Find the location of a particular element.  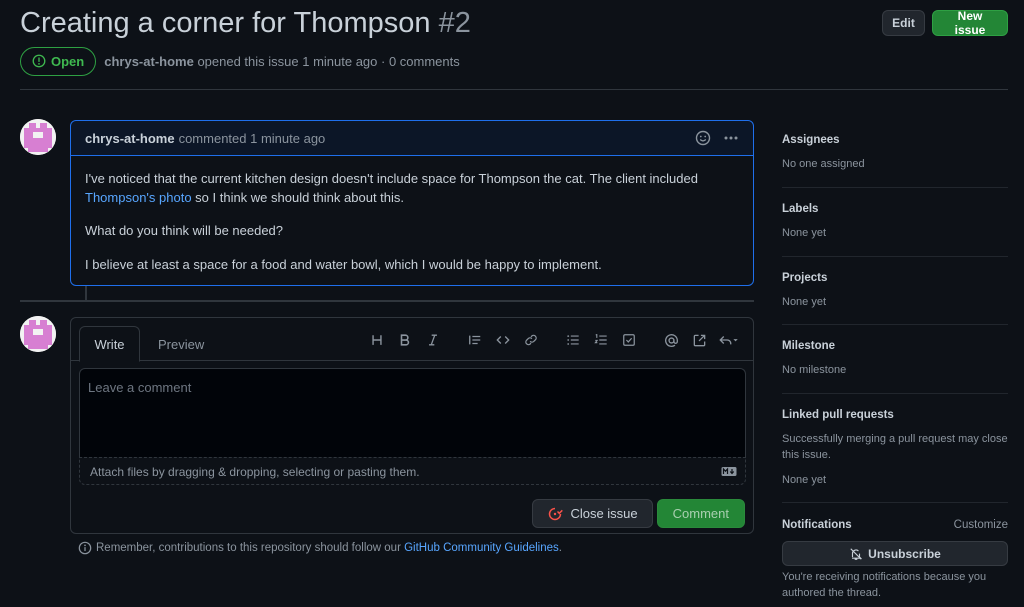

unsubscribe-button: Unsubscribe is located at coordinates (895, 553).